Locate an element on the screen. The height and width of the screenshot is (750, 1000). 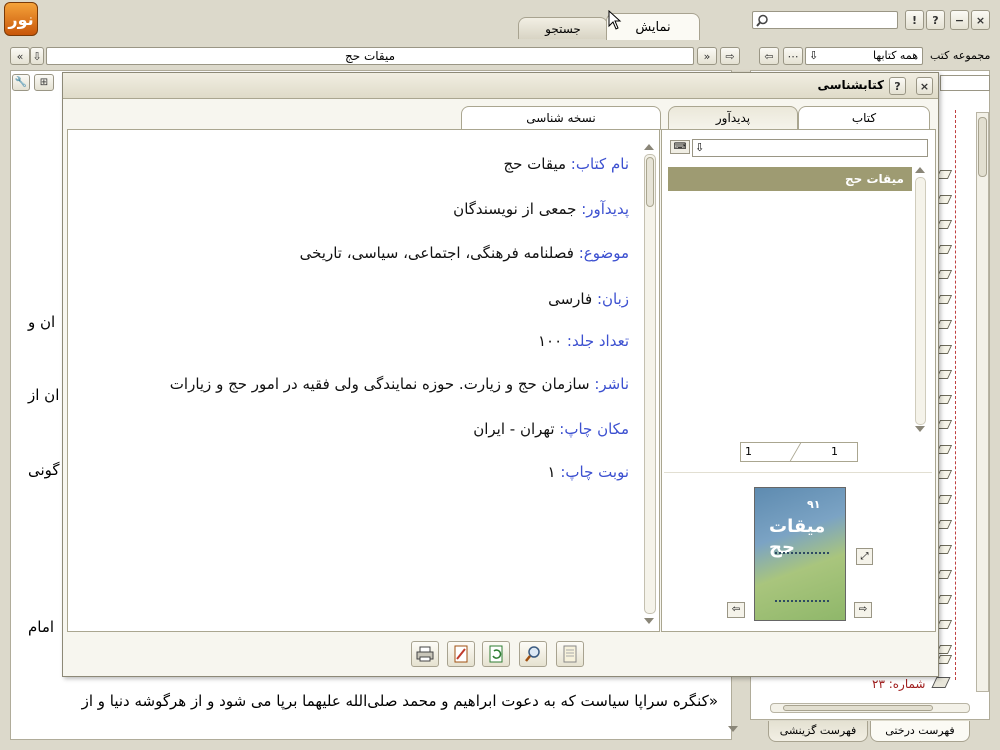
magnifier-icon is located at coordinates (532, 654).